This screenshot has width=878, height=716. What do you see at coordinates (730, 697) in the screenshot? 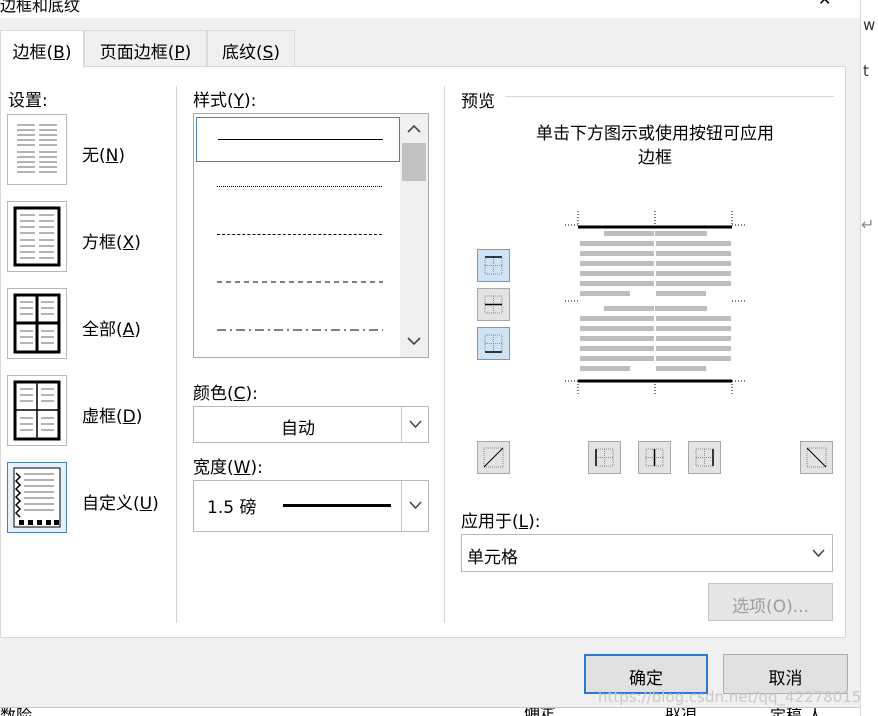
I see `watermark: https://blog.csdn.net/qq_42278015` at bounding box center [730, 697].